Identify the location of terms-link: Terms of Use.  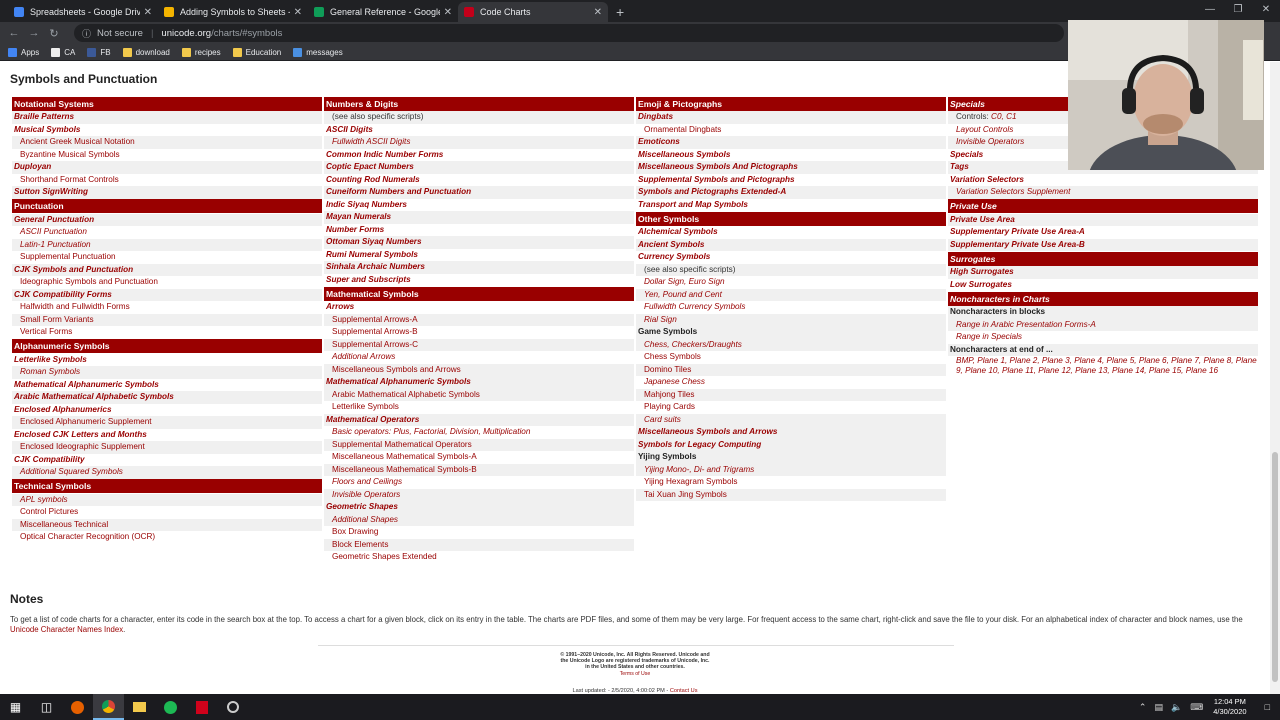
(635, 674).